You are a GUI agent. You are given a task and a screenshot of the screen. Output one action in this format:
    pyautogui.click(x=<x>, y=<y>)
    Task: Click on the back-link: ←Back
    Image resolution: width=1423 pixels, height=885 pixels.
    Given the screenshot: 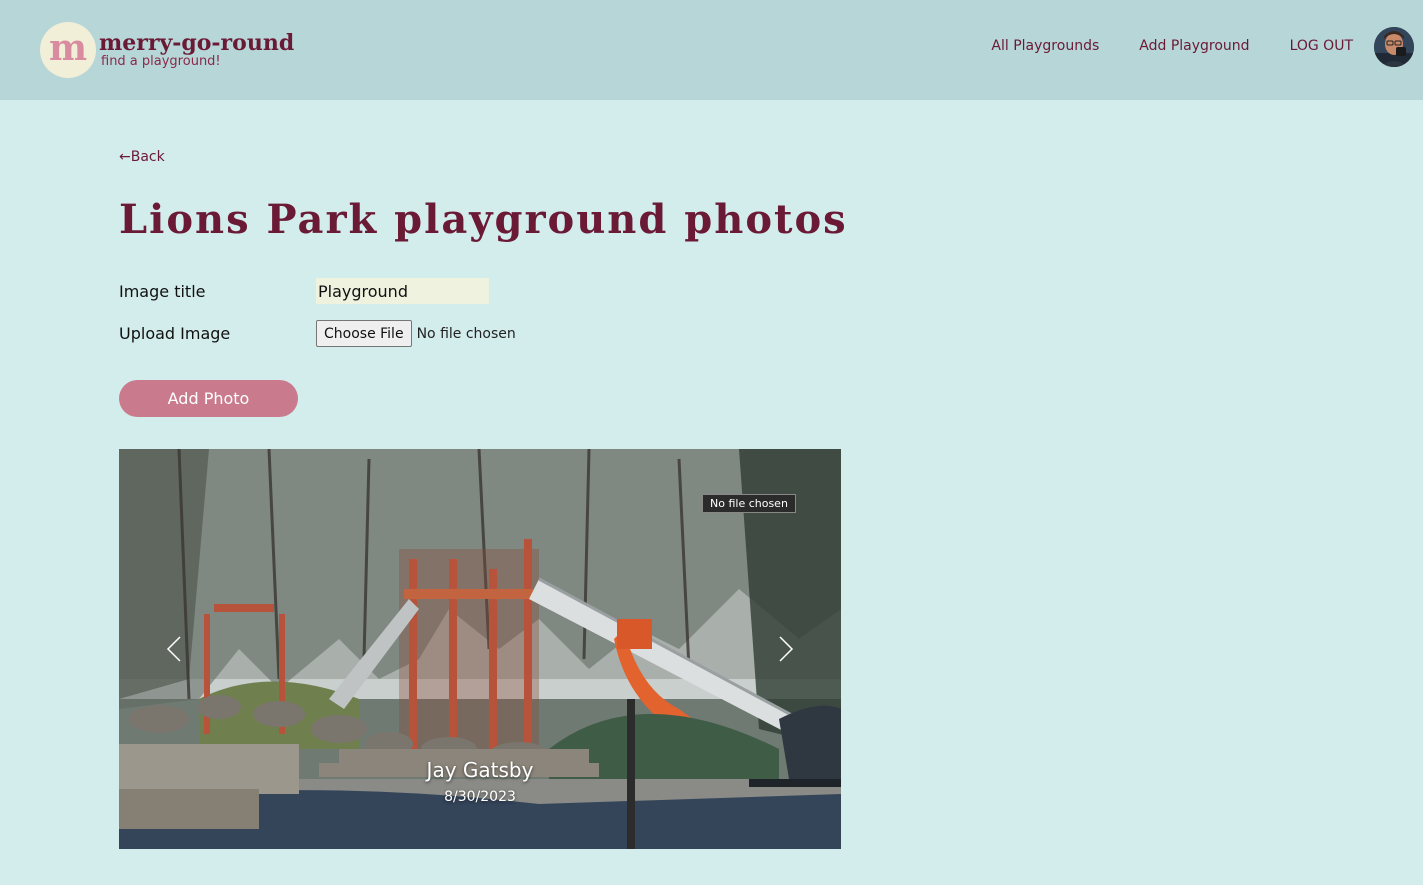 What is the action you would take?
    pyautogui.click(x=142, y=157)
    